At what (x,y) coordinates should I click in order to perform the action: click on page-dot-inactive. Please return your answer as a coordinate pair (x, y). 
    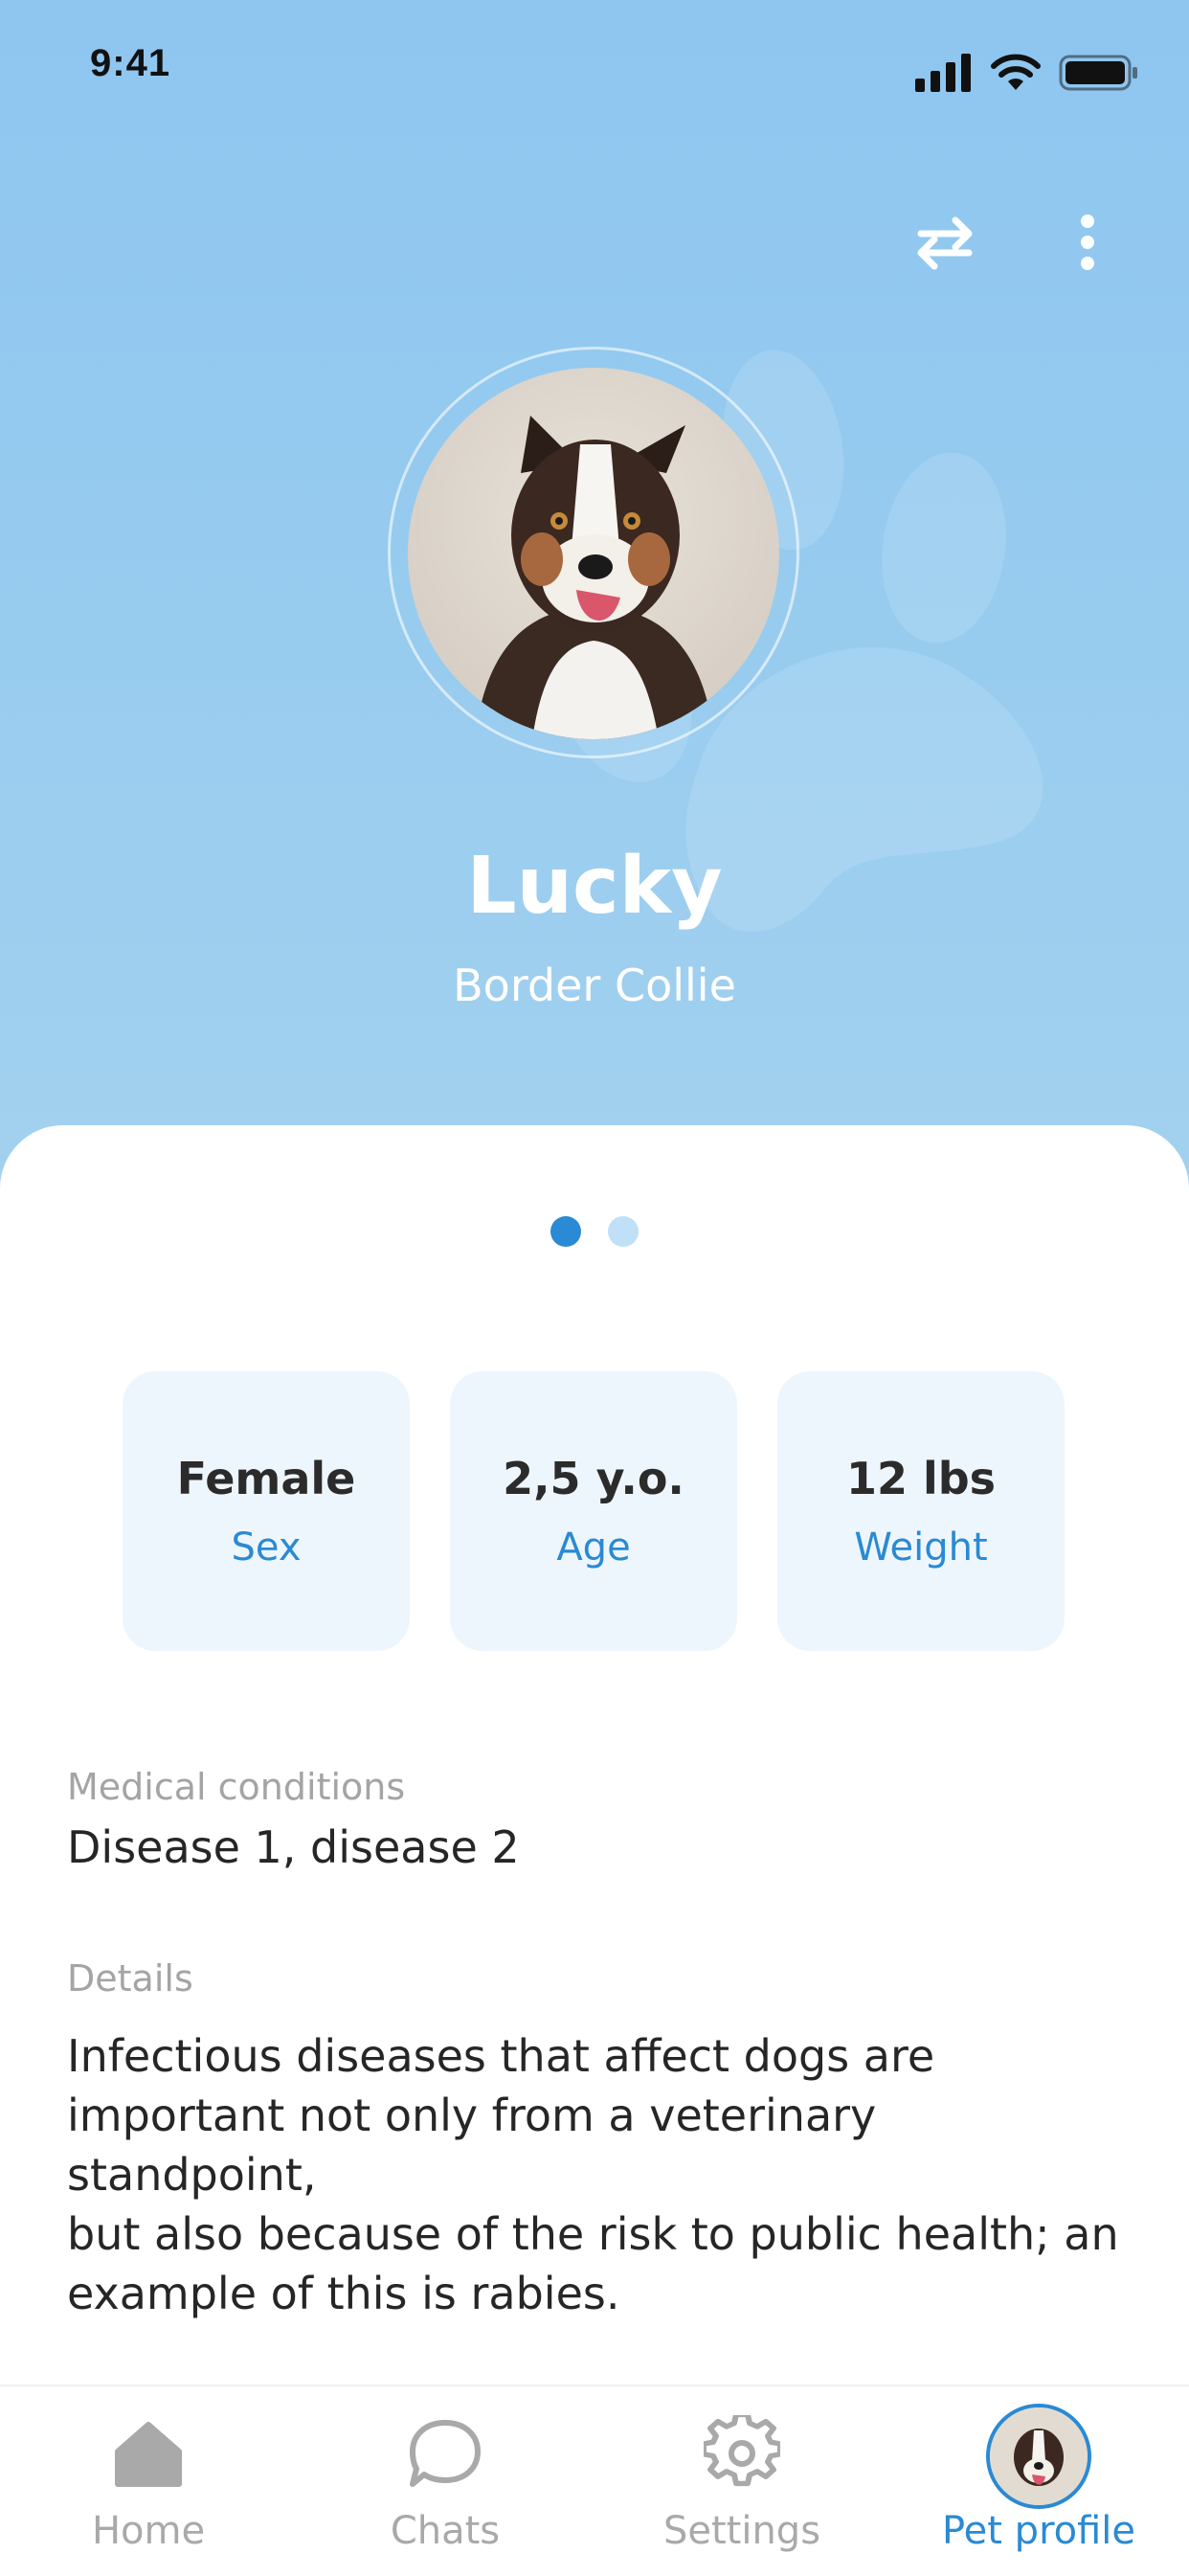
    Looking at the image, I should click on (623, 1231).